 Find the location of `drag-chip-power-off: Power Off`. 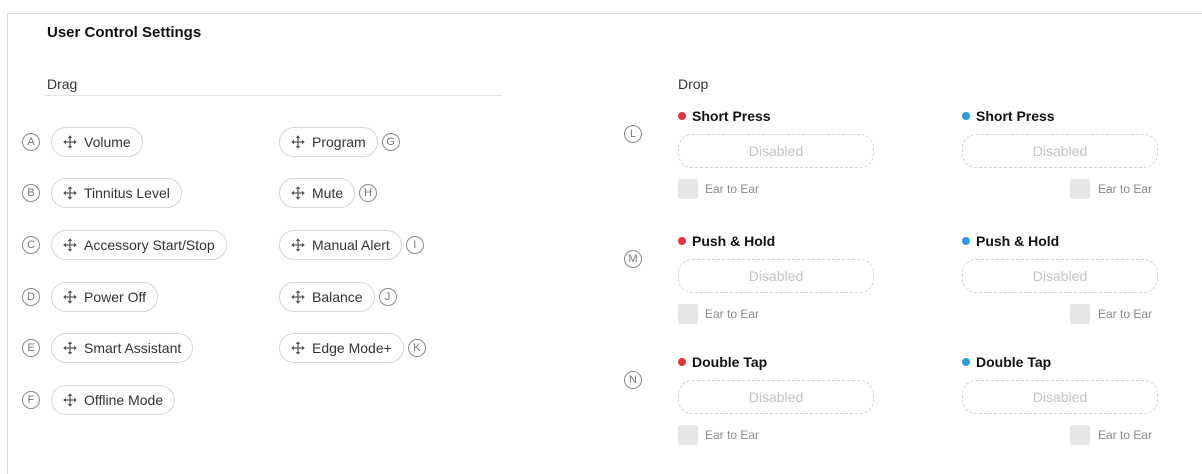

drag-chip-power-off: Power Off is located at coordinates (104, 297).